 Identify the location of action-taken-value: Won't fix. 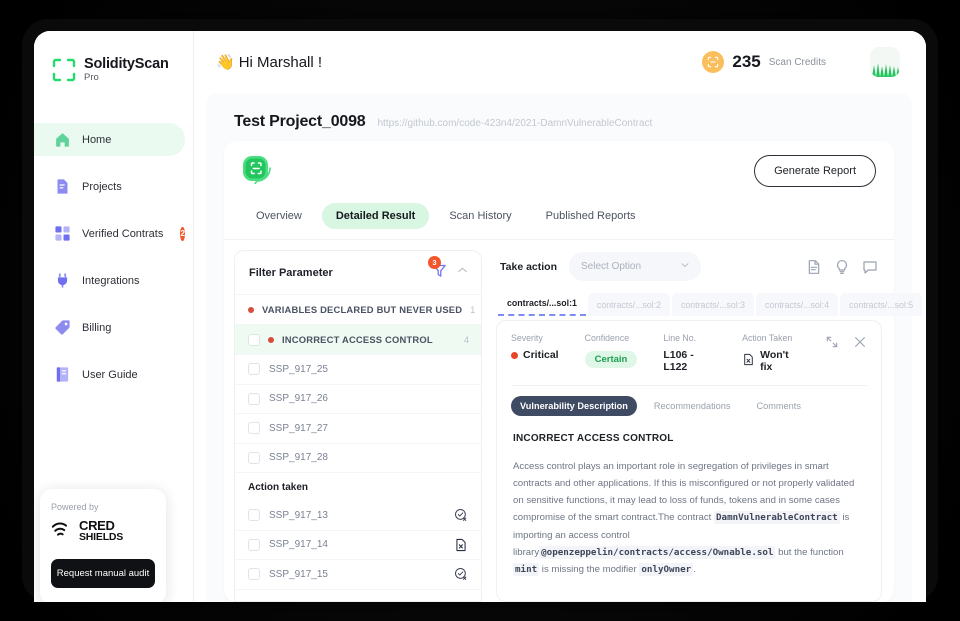
(774, 361).